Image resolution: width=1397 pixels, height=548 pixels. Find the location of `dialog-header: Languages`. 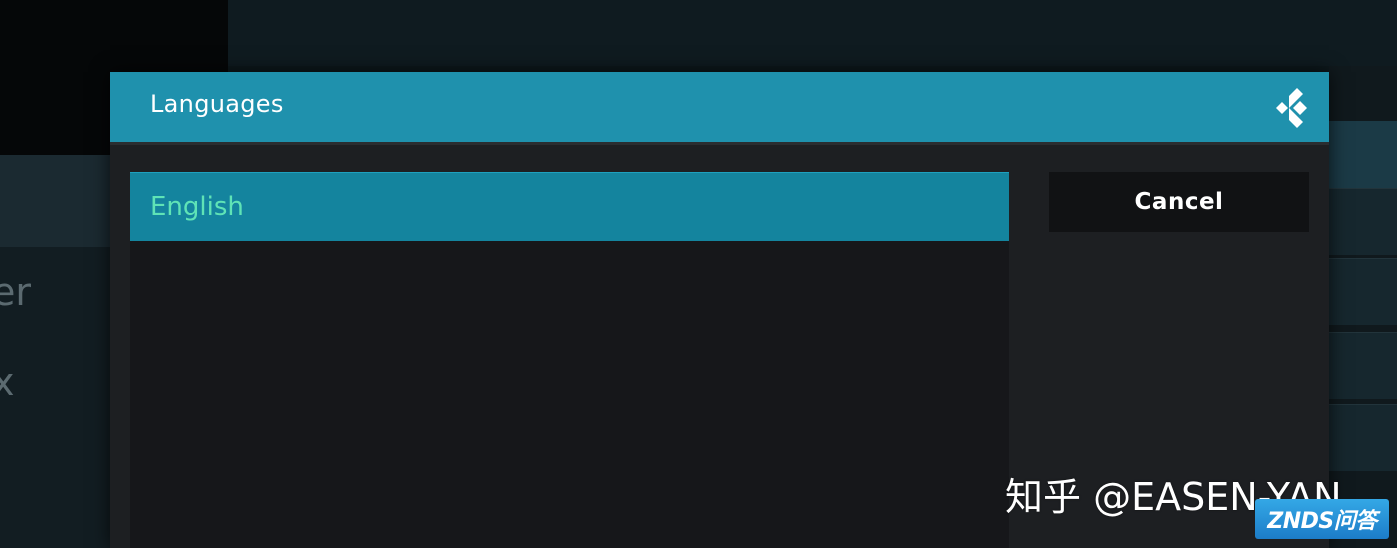

dialog-header: Languages is located at coordinates (719, 107).